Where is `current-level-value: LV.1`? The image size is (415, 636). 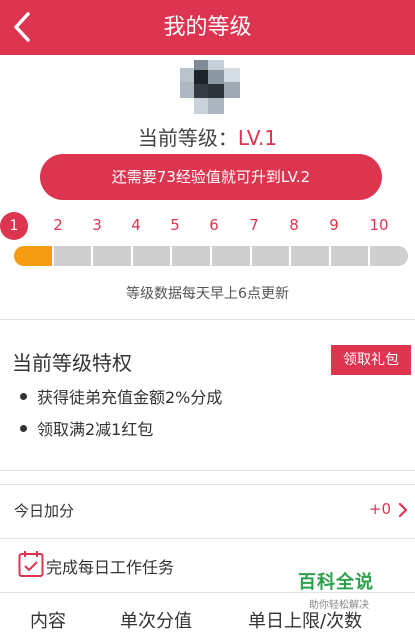
current-level-value: LV.1 is located at coordinates (257, 138).